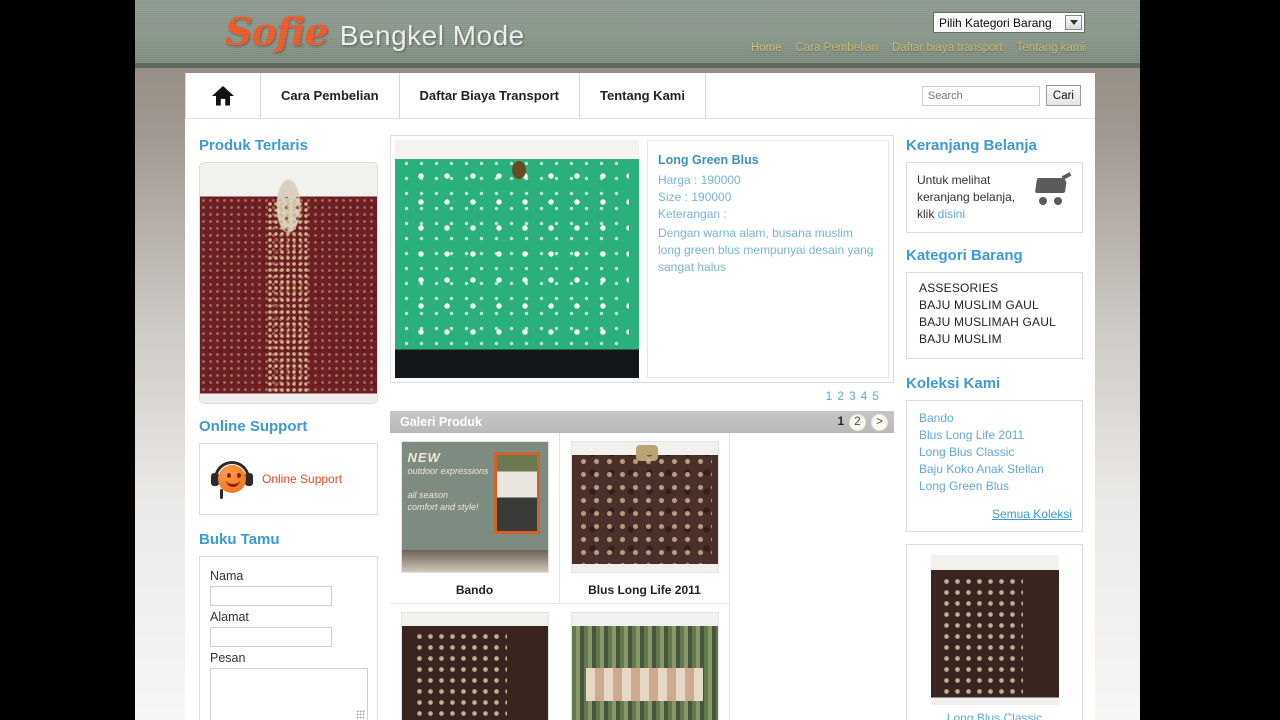 The image size is (1280, 720). Describe the element at coordinates (253, 145) in the screenshot. I see `best-seller-title: Produk Terlaris` at that location.